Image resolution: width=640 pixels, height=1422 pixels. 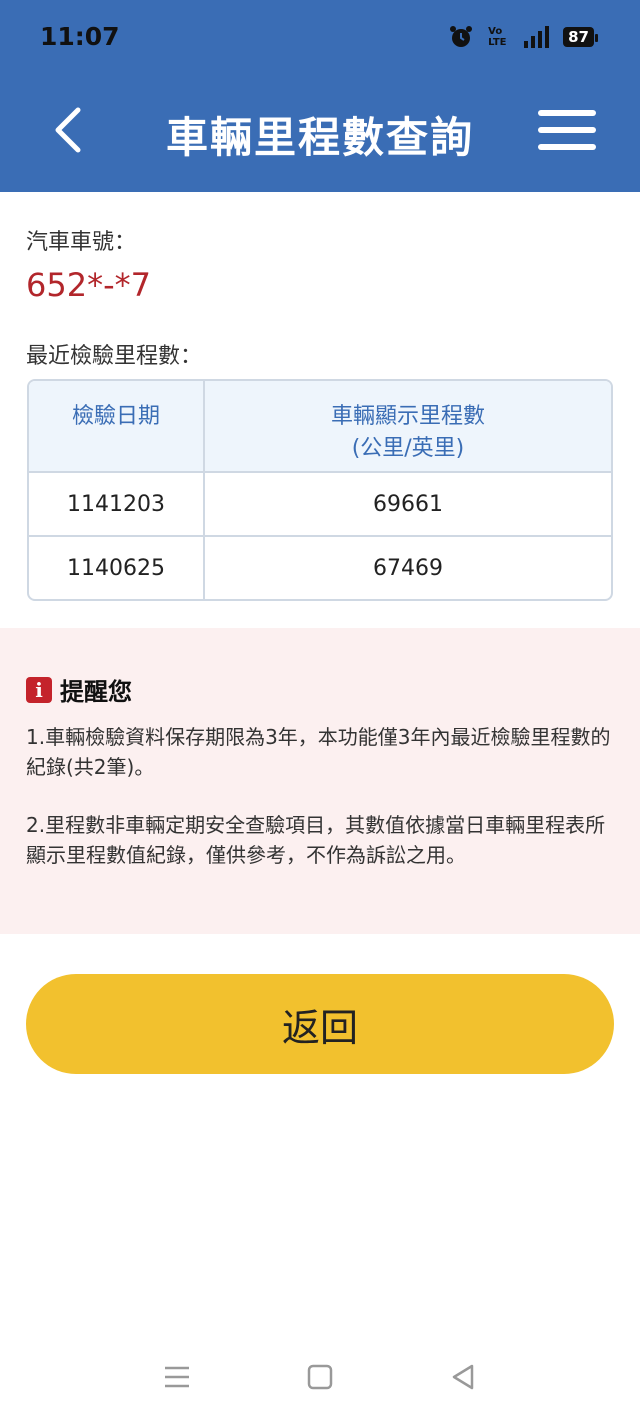 I want to click on alarm-icon, so click(x=461, y=36).